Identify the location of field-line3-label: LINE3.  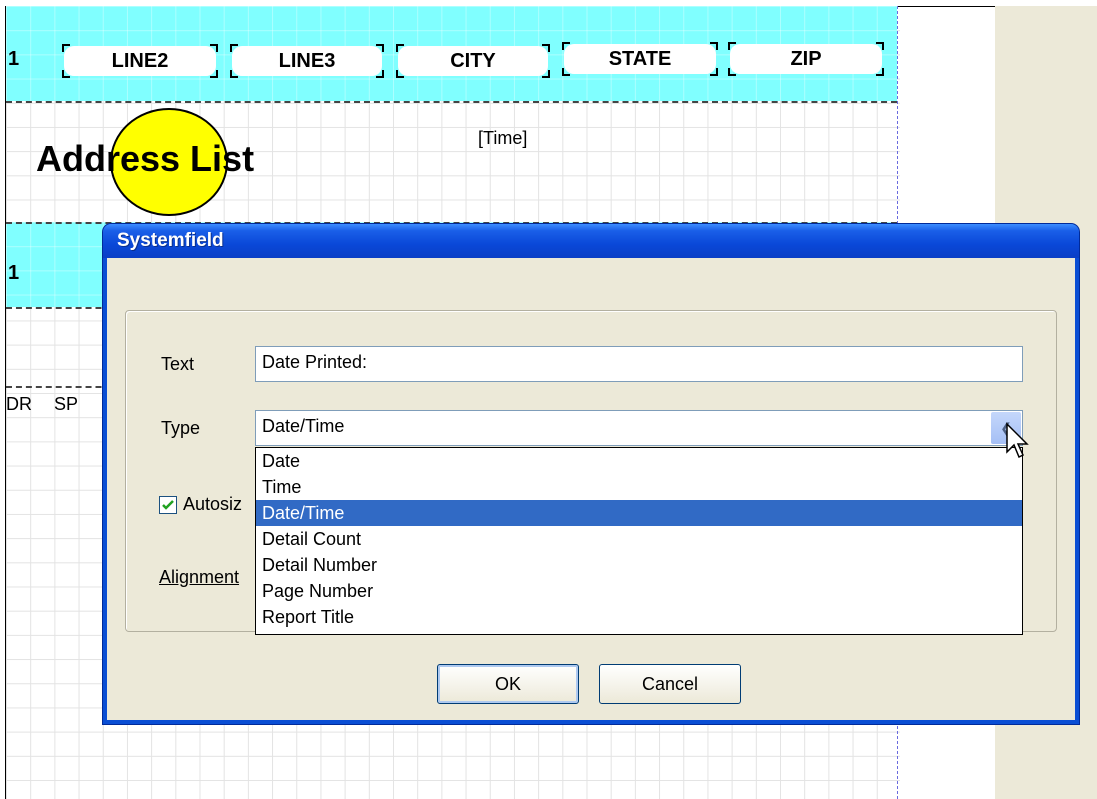
(307, 60).